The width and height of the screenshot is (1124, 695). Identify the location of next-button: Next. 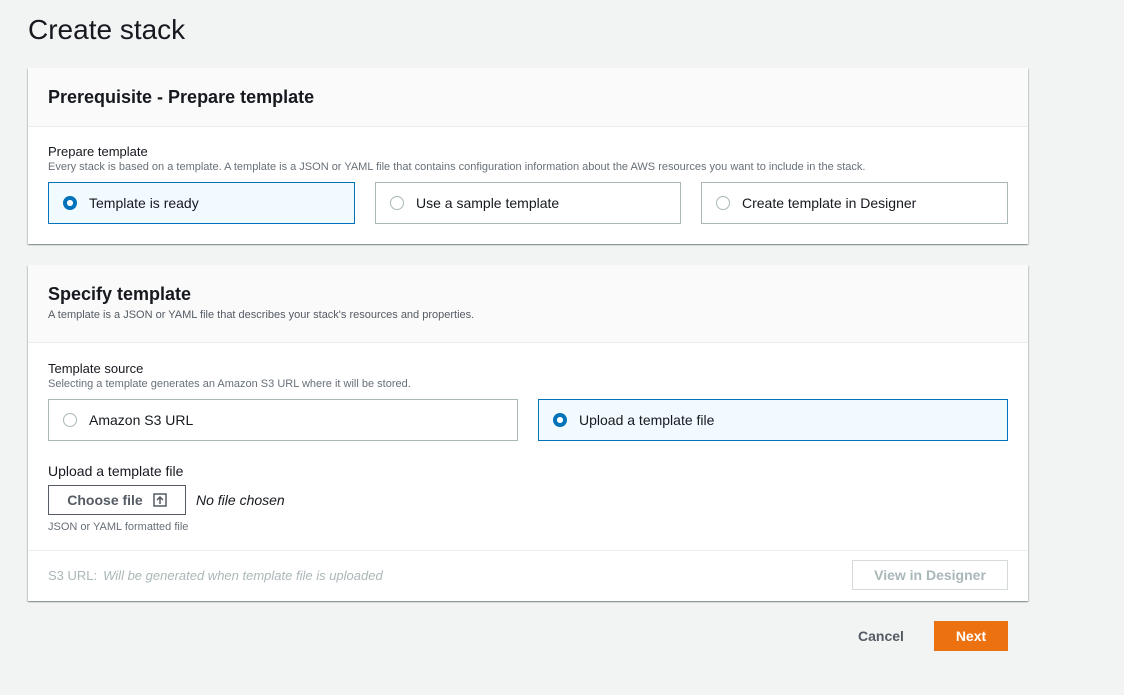
(971, 636).